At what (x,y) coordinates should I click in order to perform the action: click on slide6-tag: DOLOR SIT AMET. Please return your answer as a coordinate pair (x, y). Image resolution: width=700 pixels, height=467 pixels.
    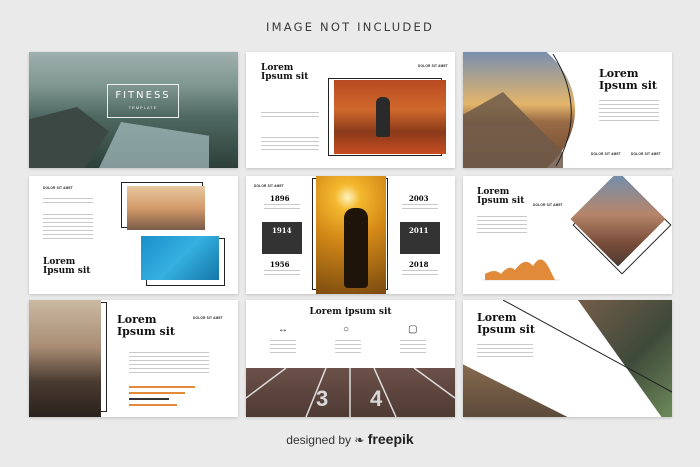
    Looking at the image, I should click on (548, 205).